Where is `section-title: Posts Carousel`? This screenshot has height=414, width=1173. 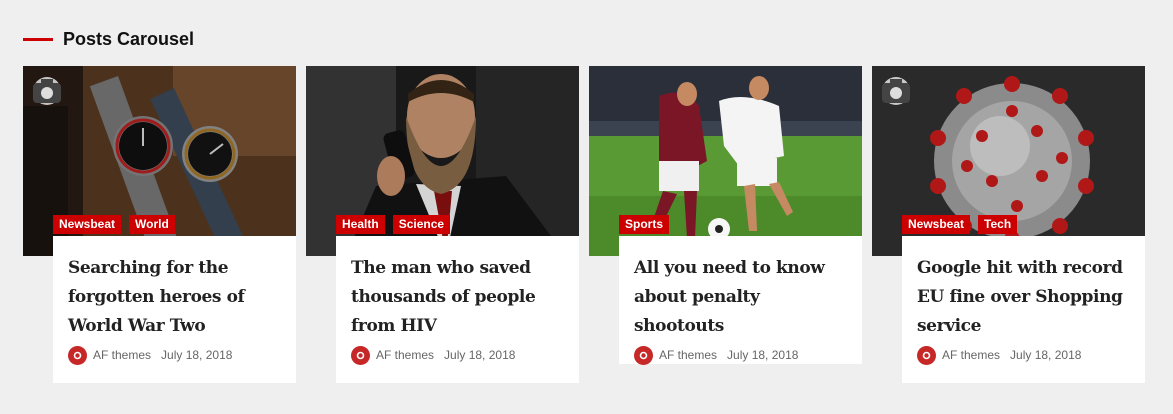 section-title: Posts Carousel is located at coordinates (129, 38).